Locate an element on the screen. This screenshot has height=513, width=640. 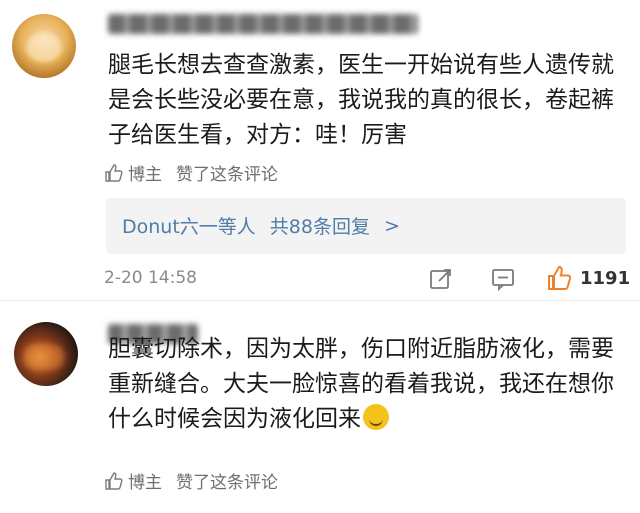
comment-line: 子给医生看，对方：哇！厉害 is located at coordinates (257, 135).